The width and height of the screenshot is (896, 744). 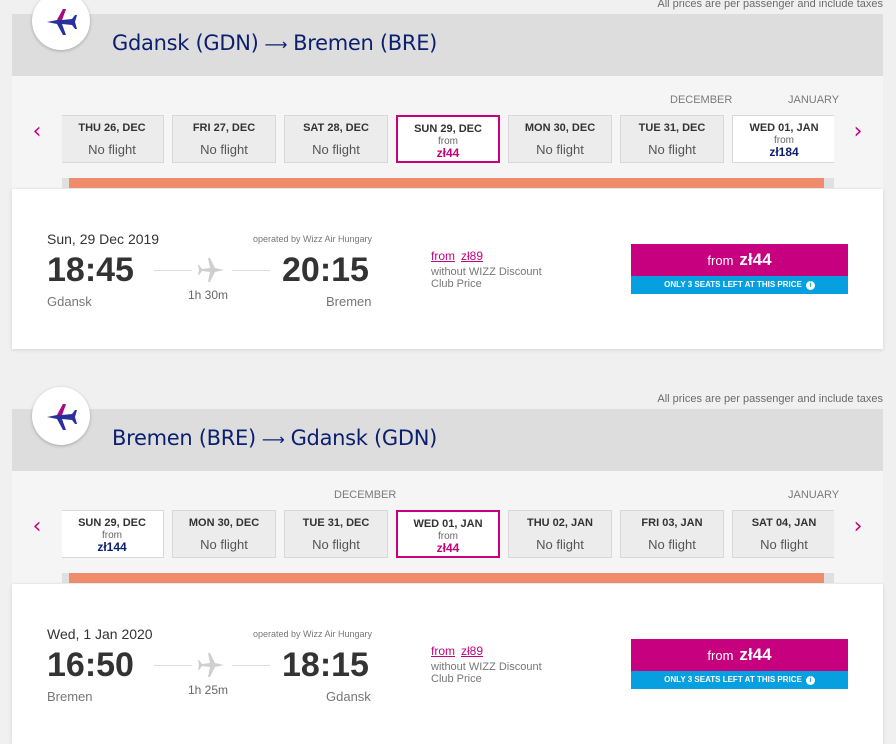 What do you see at coordinates (755, 259) in the screenshot?
I see `button-price: zł44` at bounding box center [755, 259].